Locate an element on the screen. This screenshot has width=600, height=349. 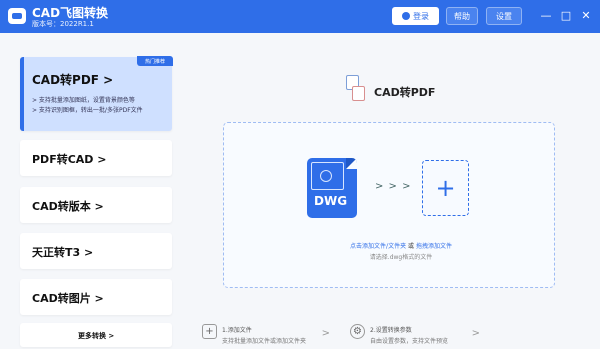
step-title: 1.添加文件 is located at coordinates (237, 330).